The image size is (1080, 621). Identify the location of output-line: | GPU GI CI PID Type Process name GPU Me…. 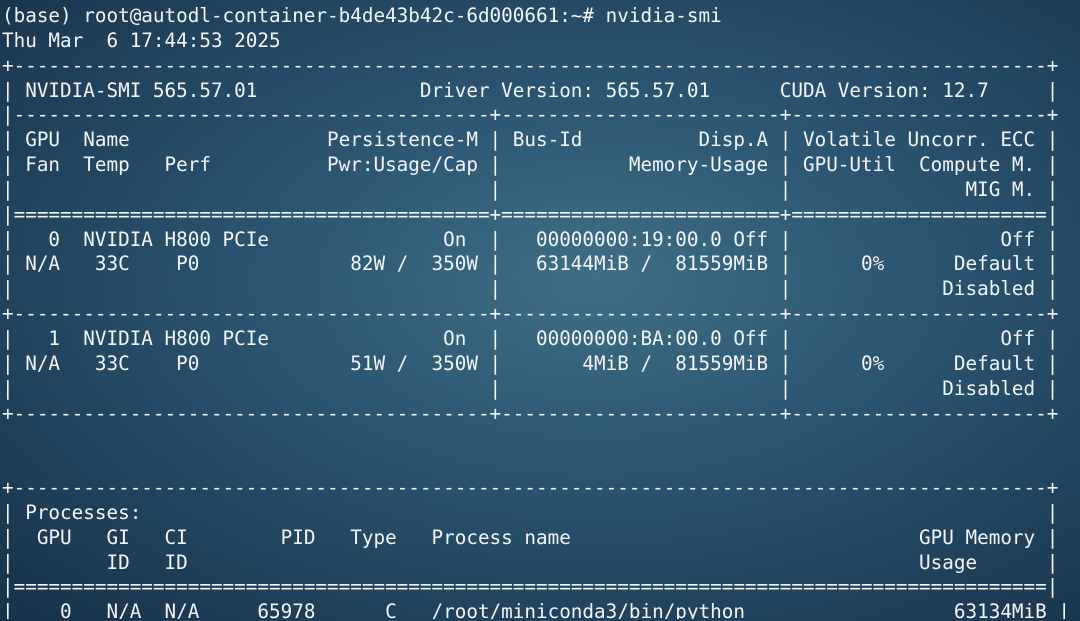
(530, 537).